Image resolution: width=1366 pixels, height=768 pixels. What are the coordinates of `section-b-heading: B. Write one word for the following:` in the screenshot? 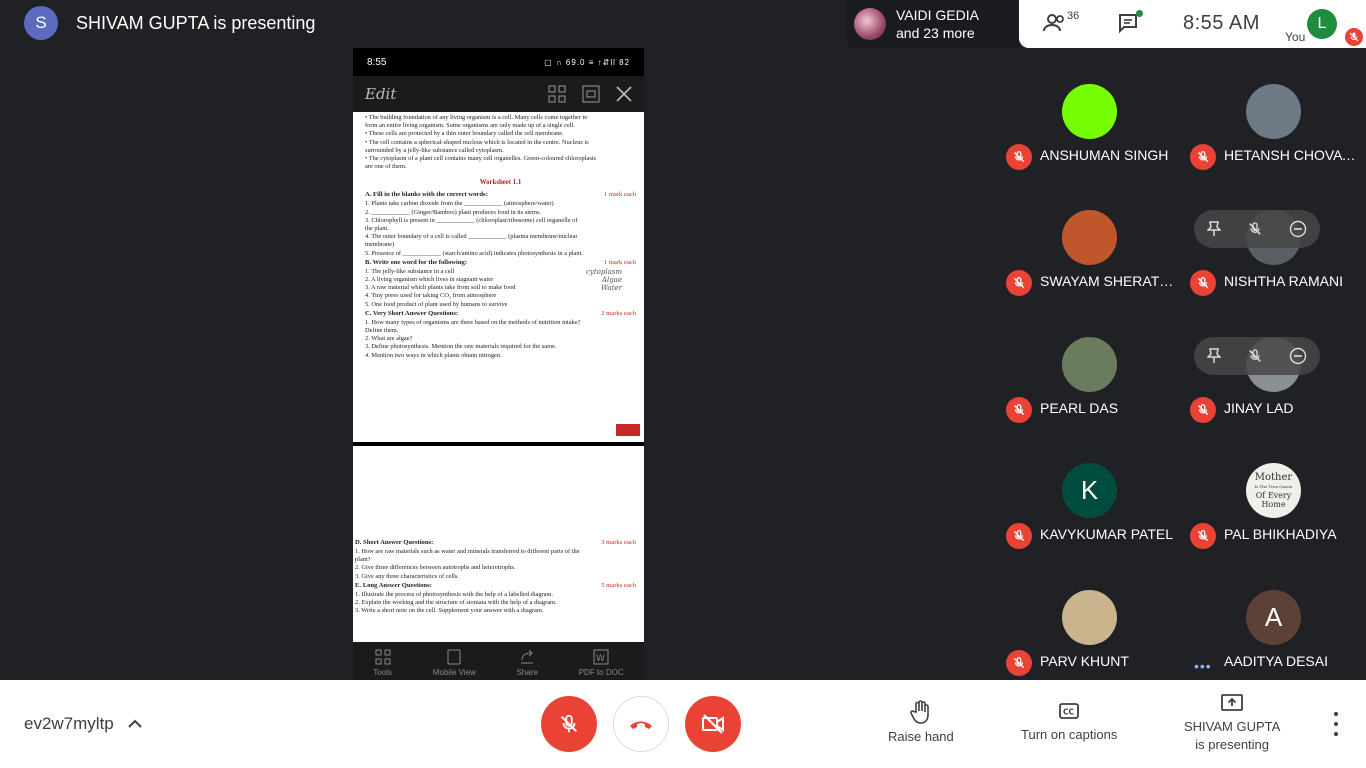 It's located at (416, 262).